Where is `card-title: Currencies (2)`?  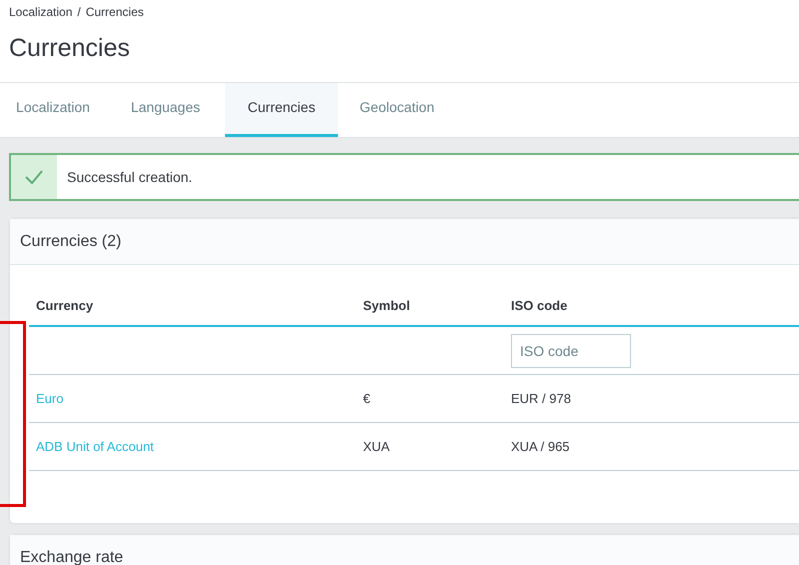 card-title: Currencies (2) is located at coordinates (71, 241).